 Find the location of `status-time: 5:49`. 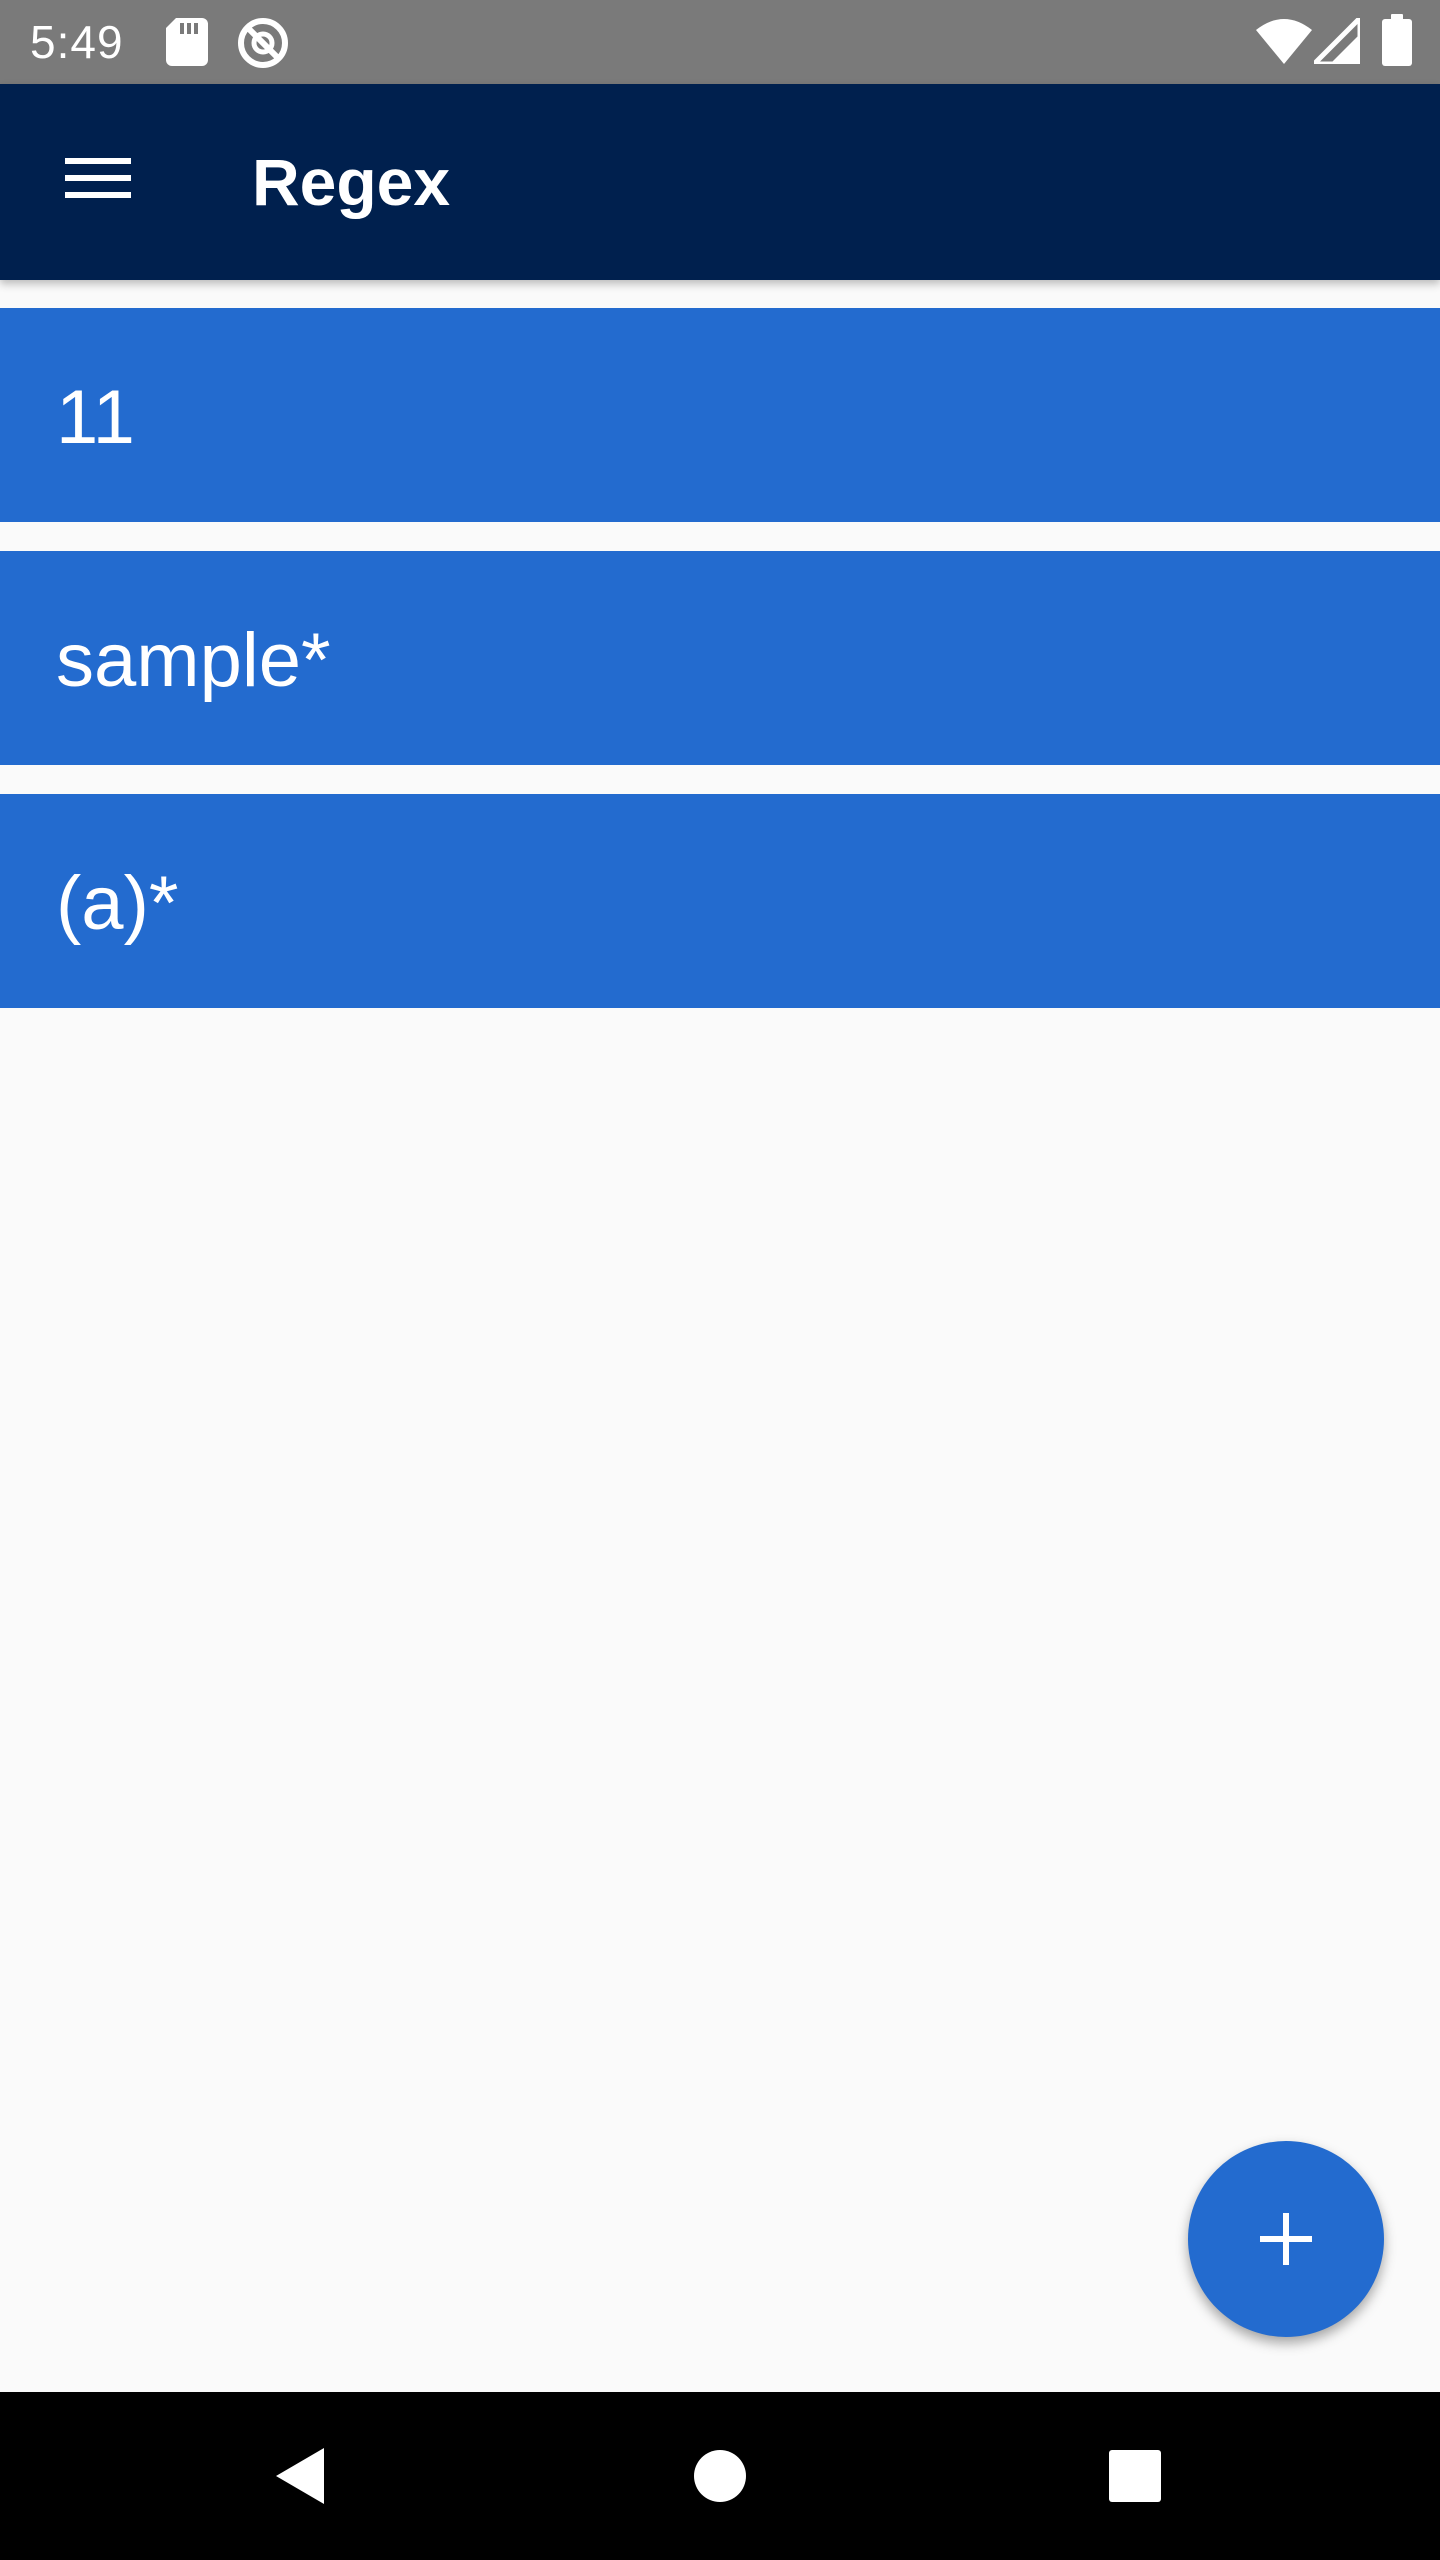

status-time: 5:49 is located at coordinates (77, 42).